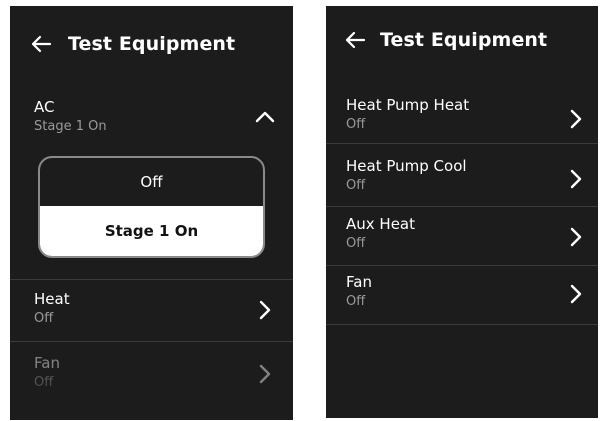  Describe the element at coordinates (359, 291) in the screenshot. I see `list-item-fan: Fan Off` at that location.